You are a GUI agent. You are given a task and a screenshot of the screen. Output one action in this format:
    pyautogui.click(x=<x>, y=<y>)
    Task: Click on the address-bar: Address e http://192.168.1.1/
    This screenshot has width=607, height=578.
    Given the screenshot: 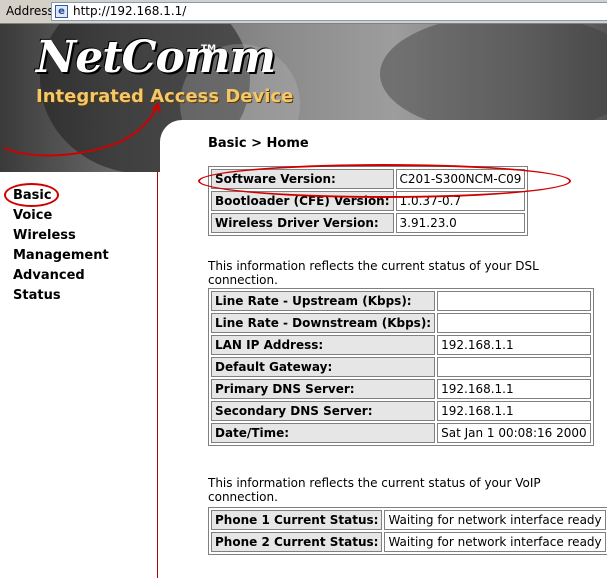 What is the action you would take?
    pyautogui.click(x=303, y=12)
    